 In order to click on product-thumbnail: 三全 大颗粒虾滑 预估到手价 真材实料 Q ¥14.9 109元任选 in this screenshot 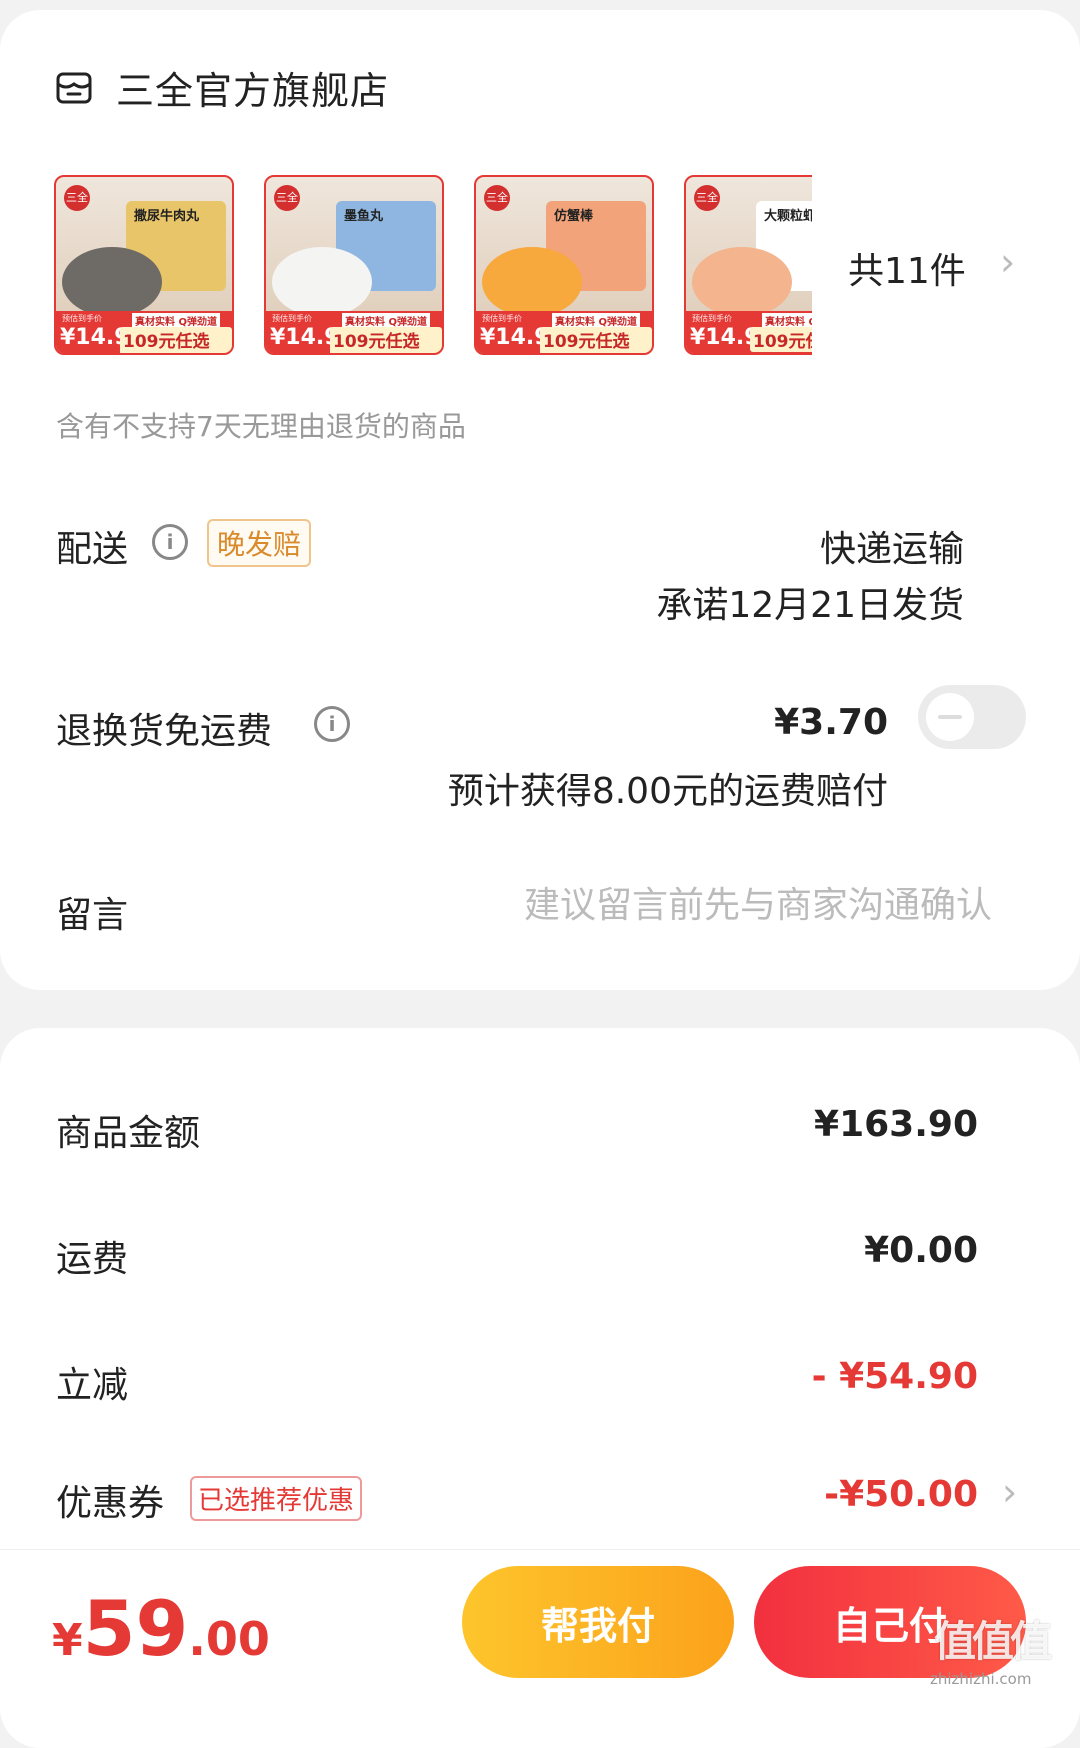, I will do `click(748, 265)`.